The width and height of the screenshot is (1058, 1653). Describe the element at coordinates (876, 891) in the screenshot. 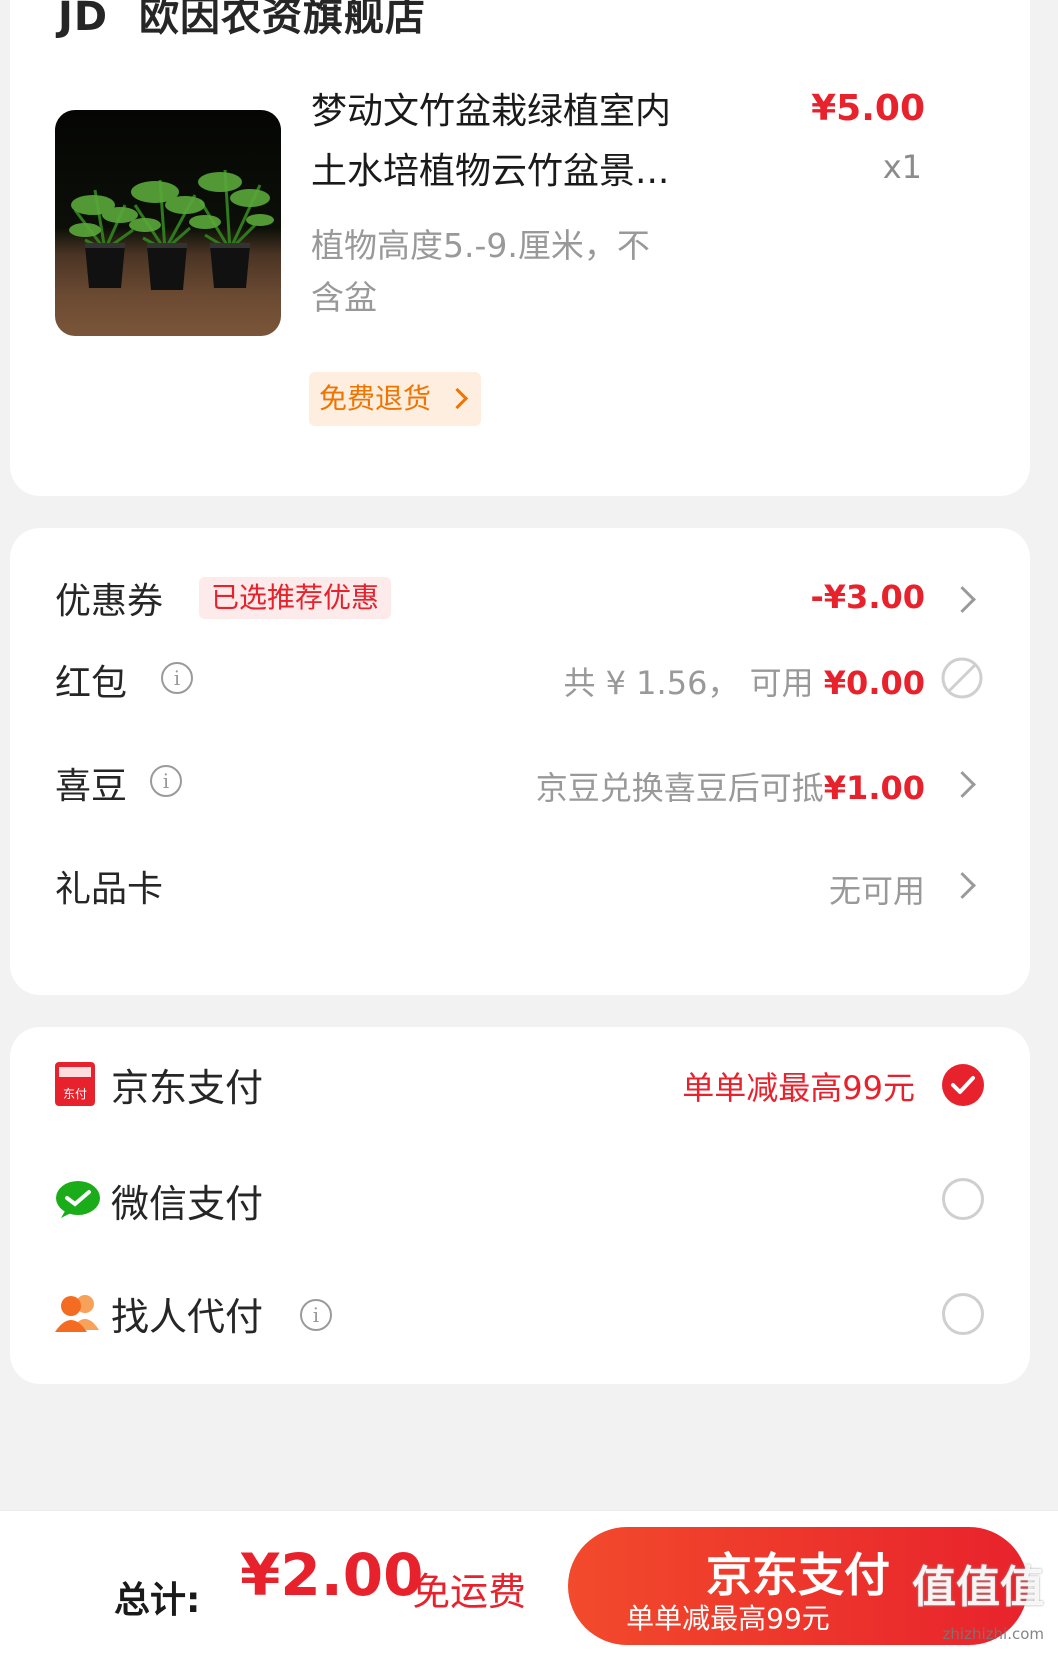

I see `gift-card-value: 无可用` at that location.